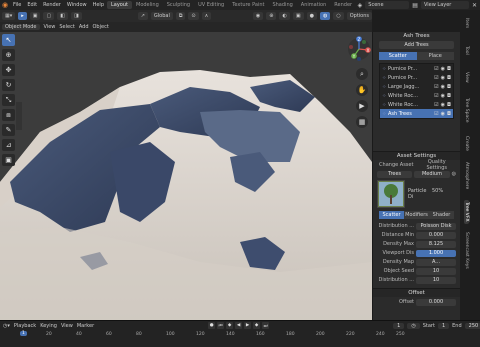 This screenshot has width=480, height=347. I want to click on menu-help: Help, so click(98, 5).